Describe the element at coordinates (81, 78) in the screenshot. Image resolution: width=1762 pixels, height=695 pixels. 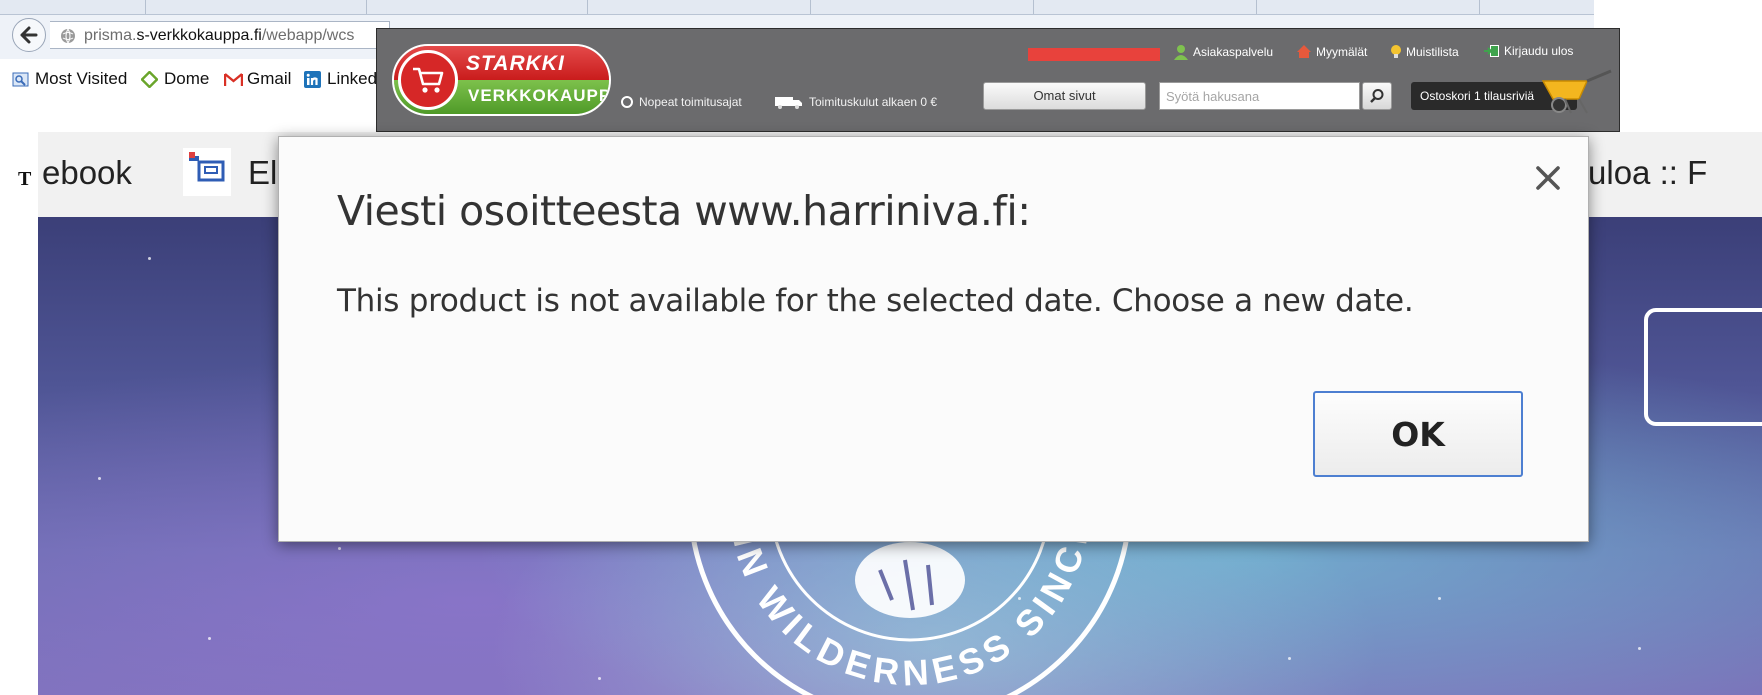
I see `bookmark-label: Most Visited` at that location.